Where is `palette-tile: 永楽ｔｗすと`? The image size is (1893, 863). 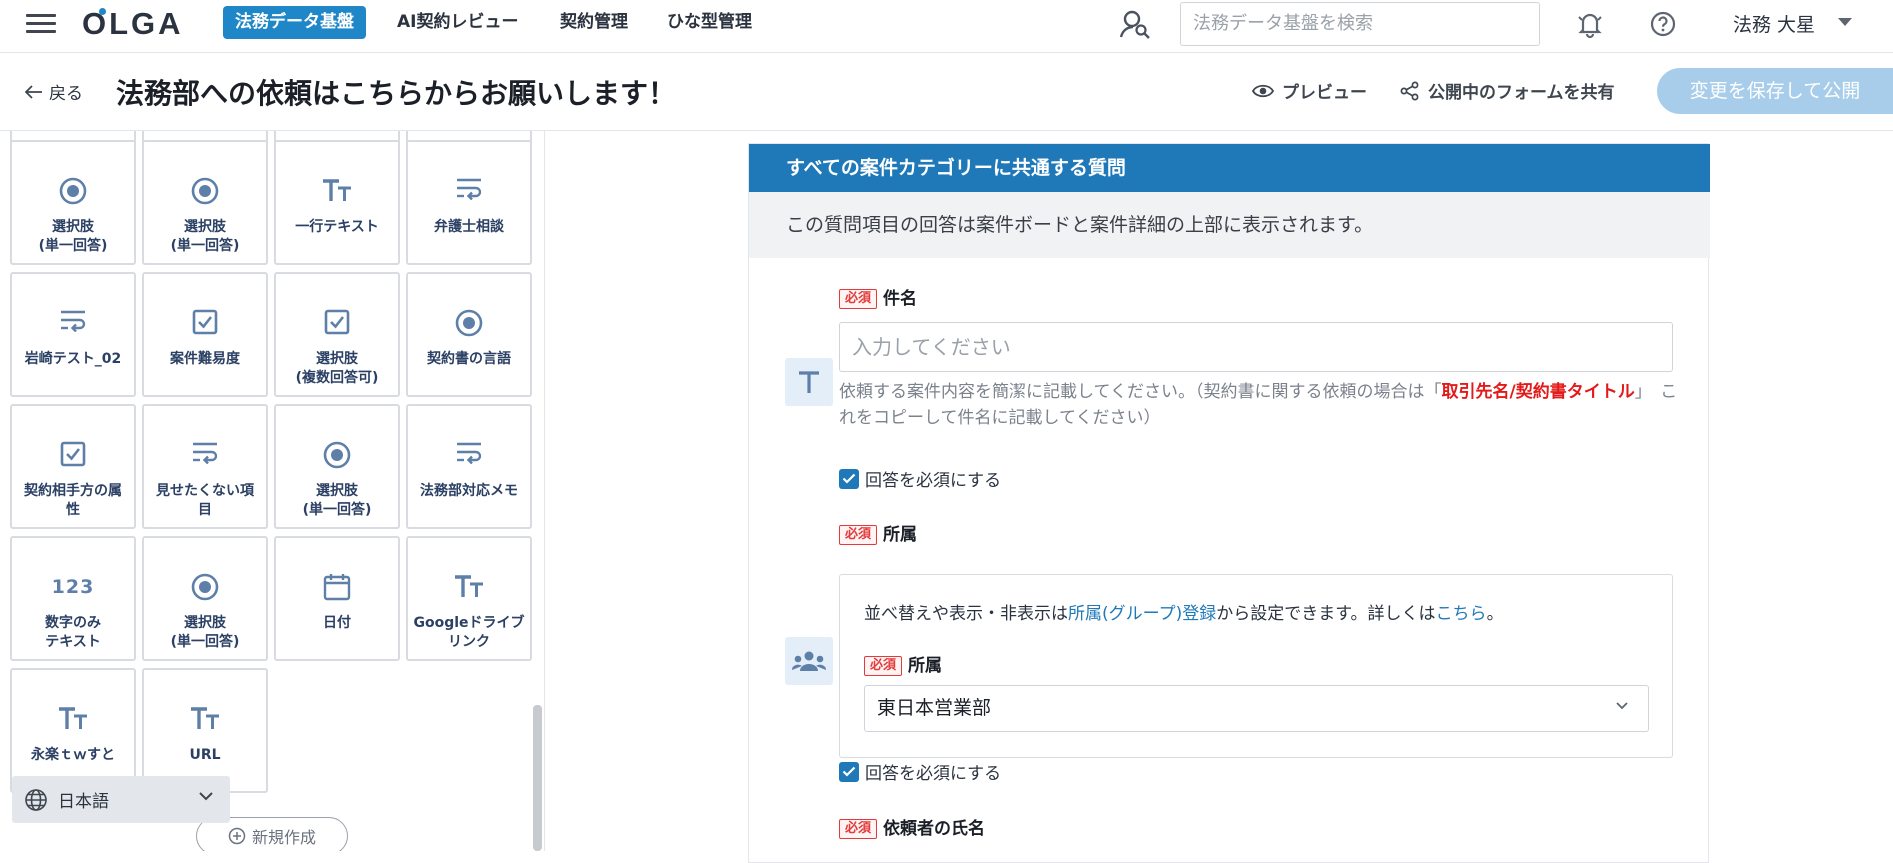
palette-tile: 永楽ｔｗすと is located at coordinates (73, 730).